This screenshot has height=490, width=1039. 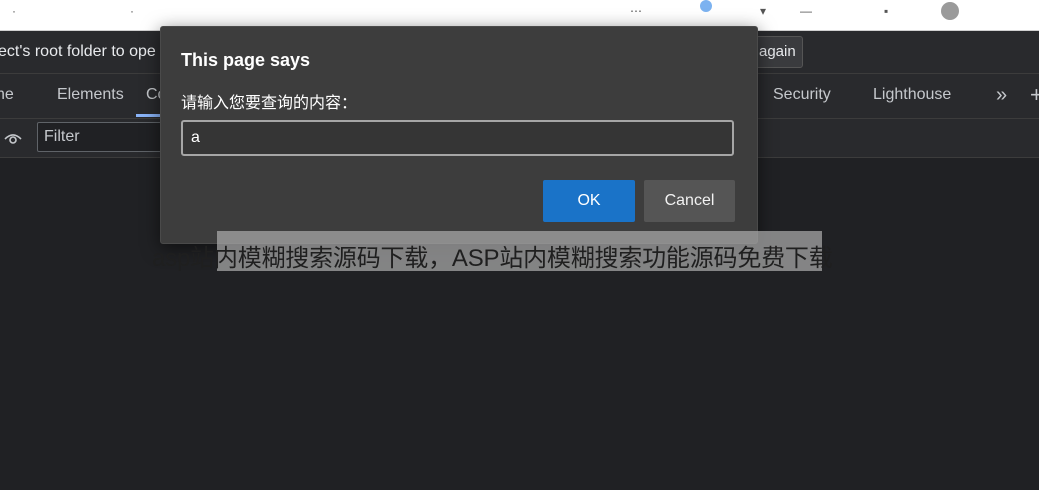 I want to click on prompt-input, so click(x=457, y=138).